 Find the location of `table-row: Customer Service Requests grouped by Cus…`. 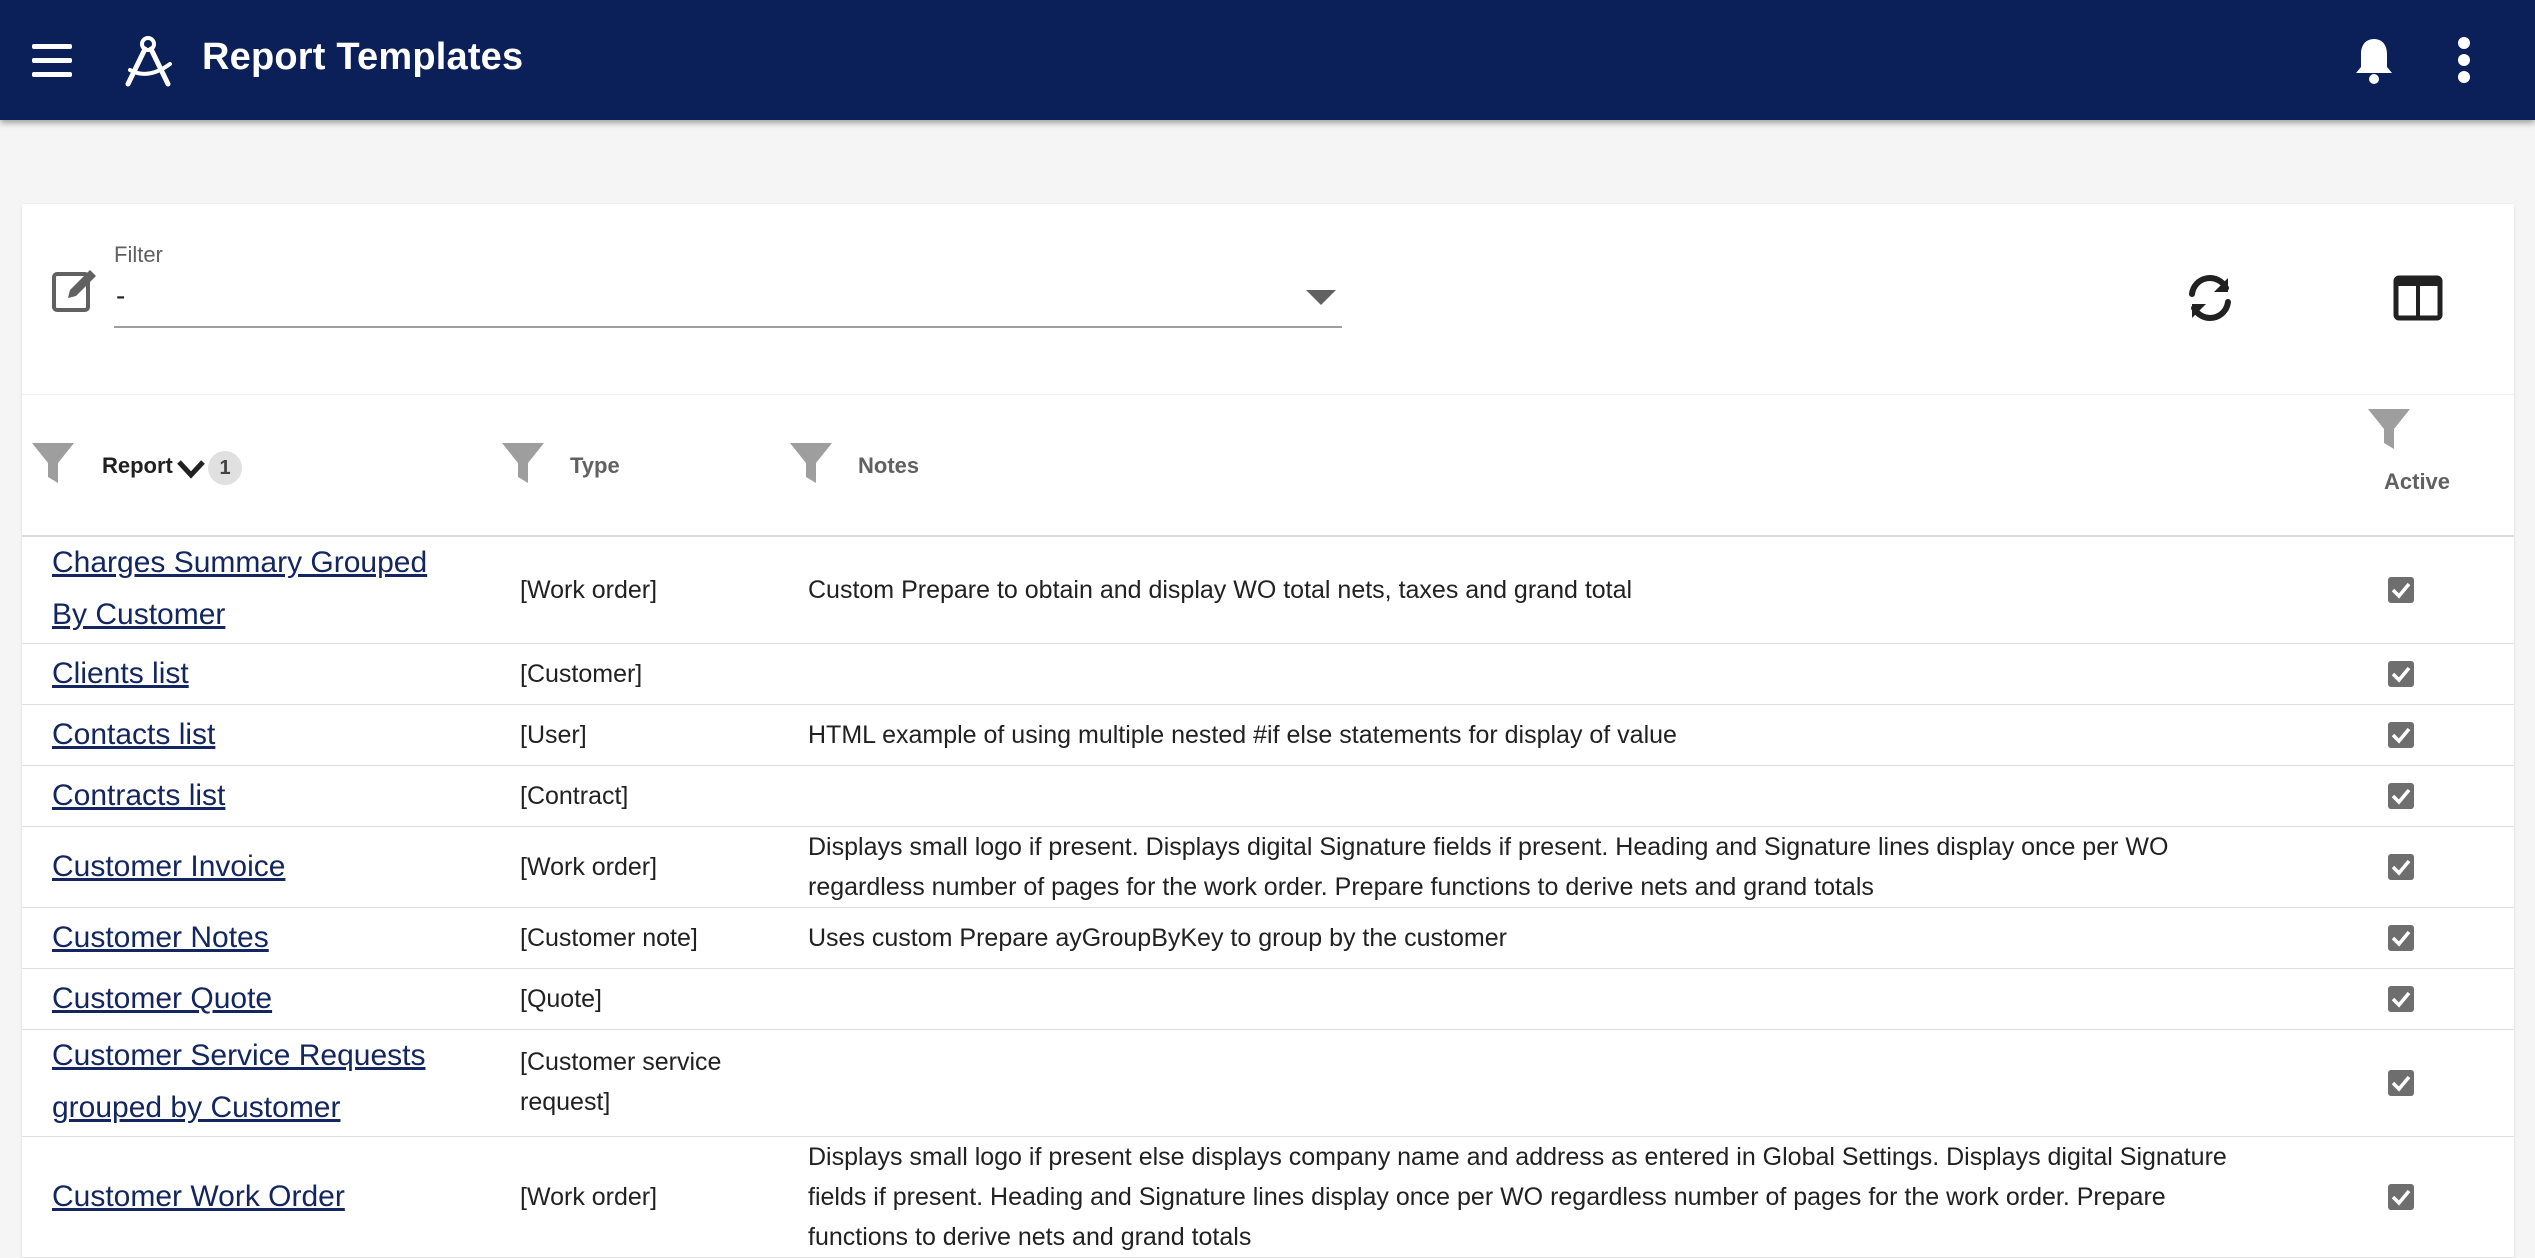

table-row: Customer Service Requests grouped by Cus… is located at coordinates (1268, 1083).